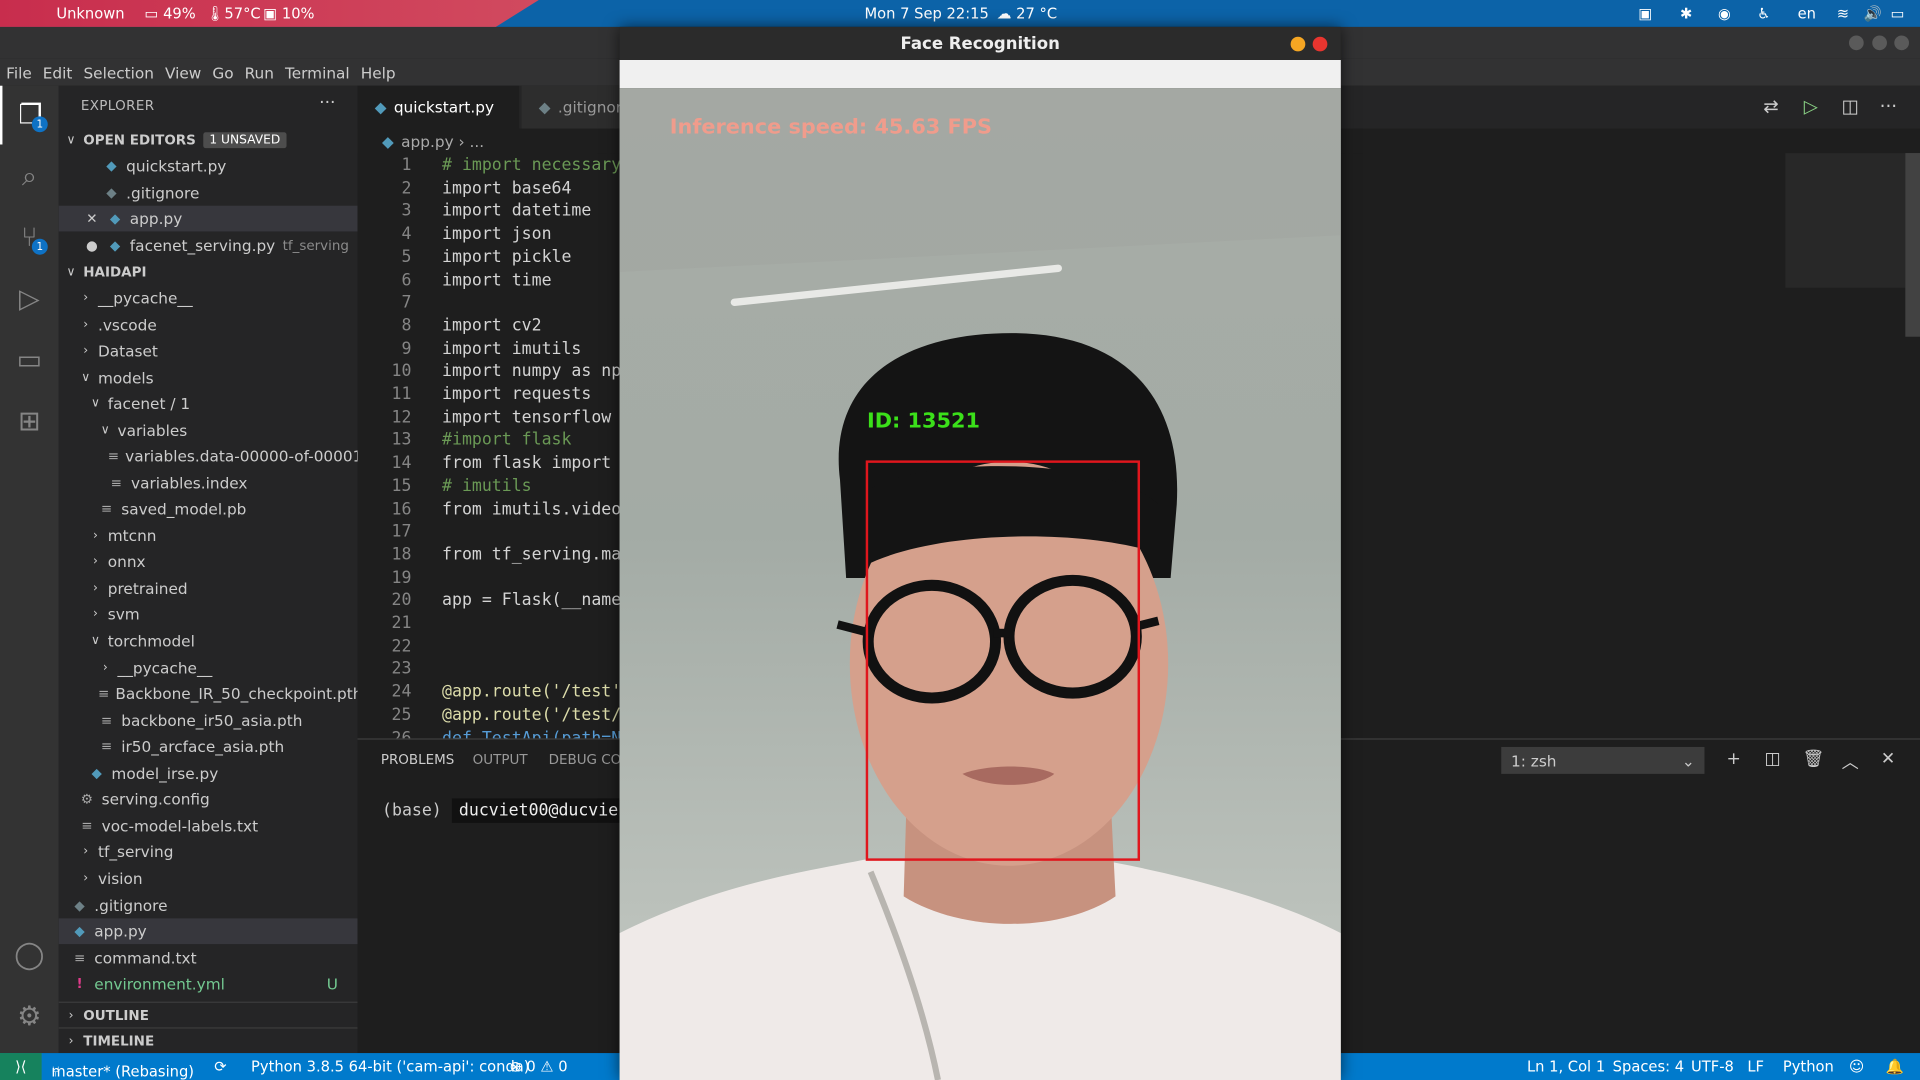 This screenshot has height=1080, width=1920. Describe the element at coordinates (1566, 1066) in the screenshot. I see `cursor-position: Ln 1, Col 1` at that location.